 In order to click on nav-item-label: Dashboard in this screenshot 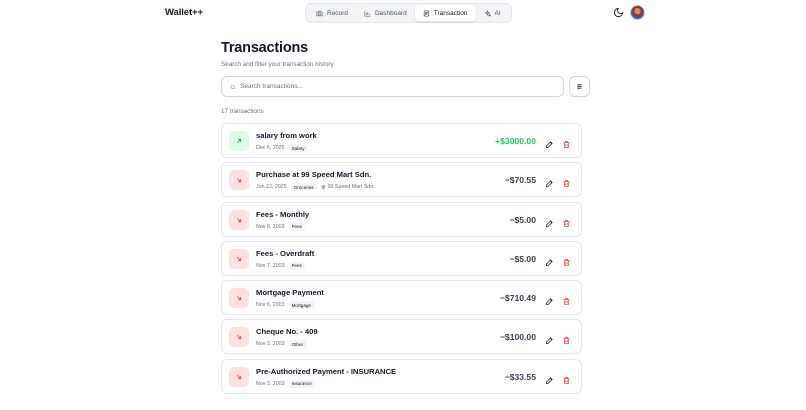, I will do `click(390, 13)`.